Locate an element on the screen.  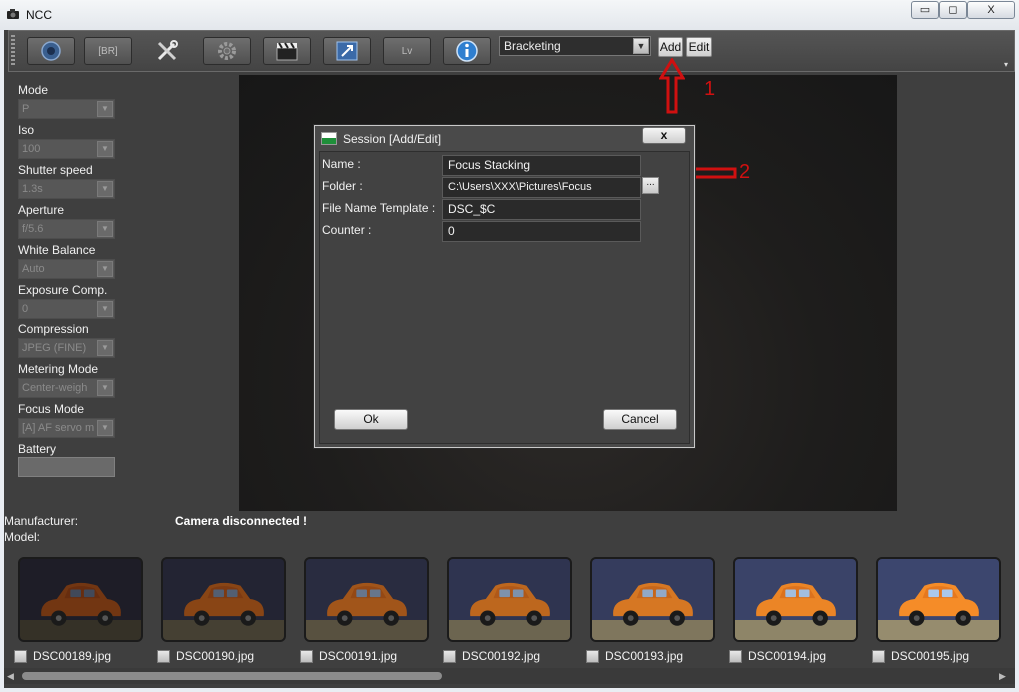
maximize-button: ◻ is located at coordinates (953, 10).